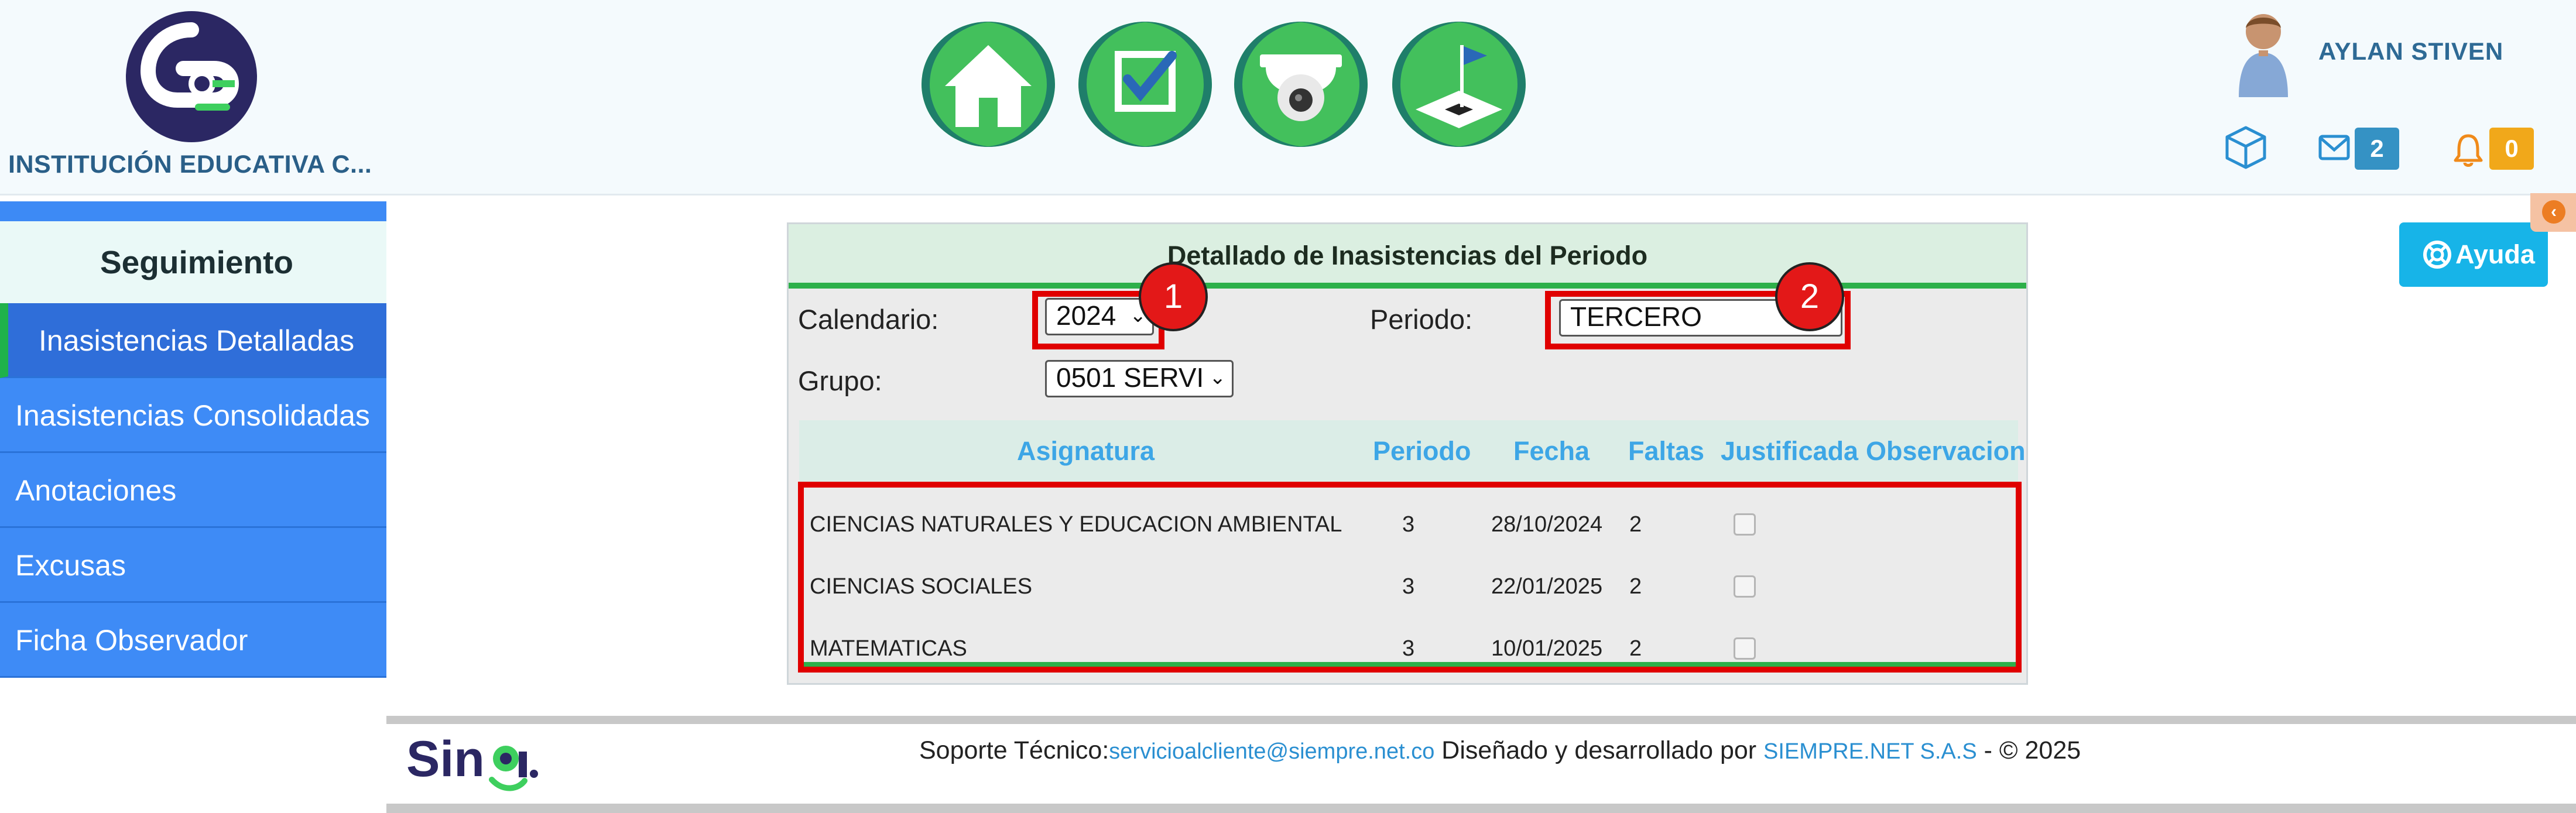 This screenshot has height=813, width=2576. Describe the element at coordinates (1547, 648) in the screenshot. I see `cell-fecha: 10/01/2025` at that location.